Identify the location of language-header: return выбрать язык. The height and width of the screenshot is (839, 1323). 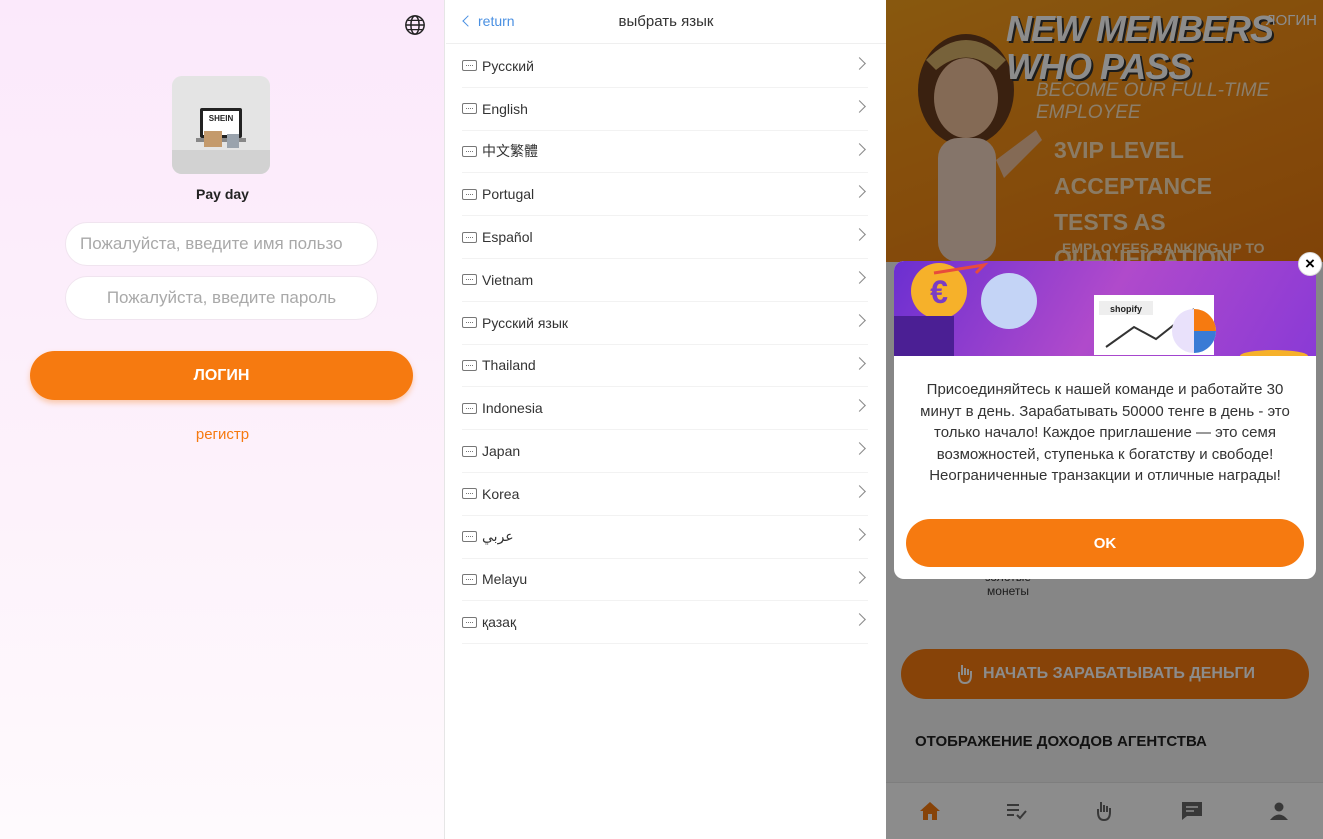
(666, 22).